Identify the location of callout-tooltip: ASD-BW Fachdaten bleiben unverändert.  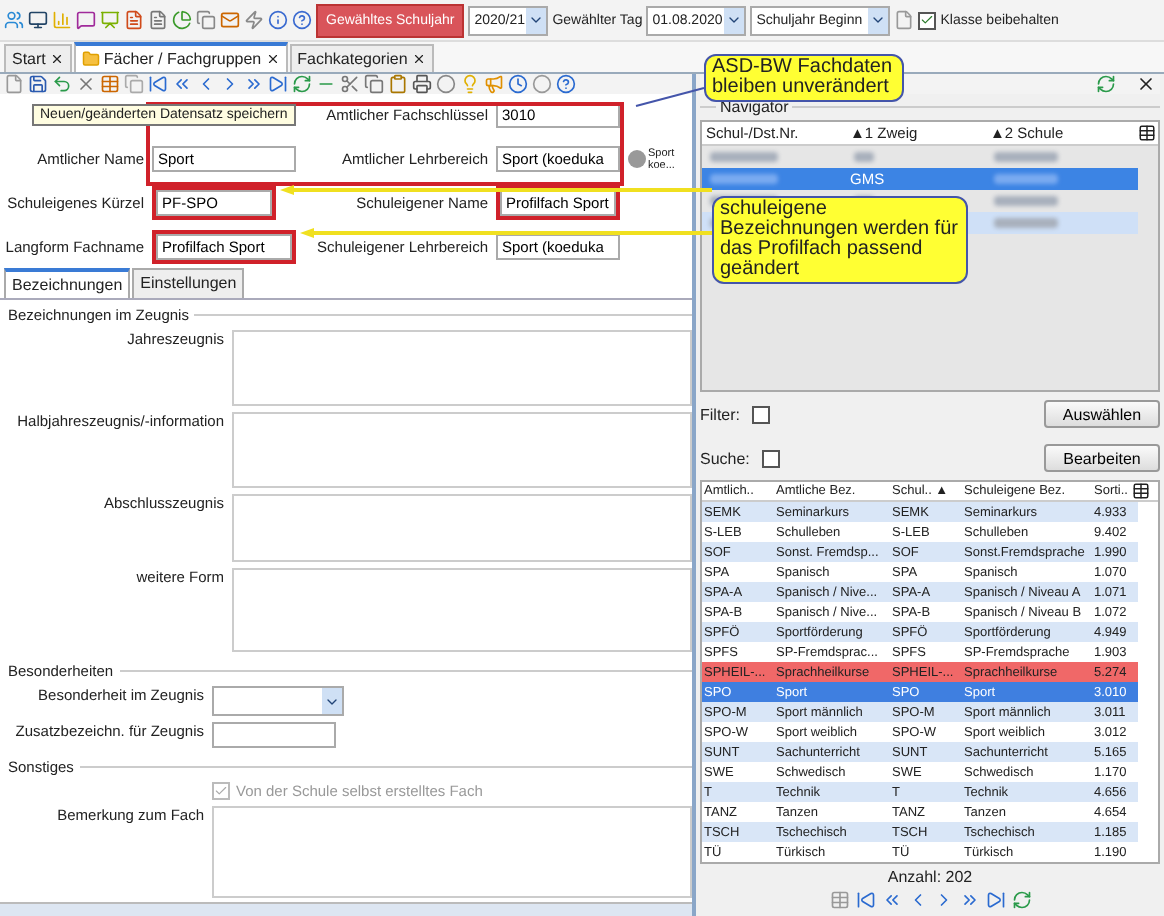
(804, 78).